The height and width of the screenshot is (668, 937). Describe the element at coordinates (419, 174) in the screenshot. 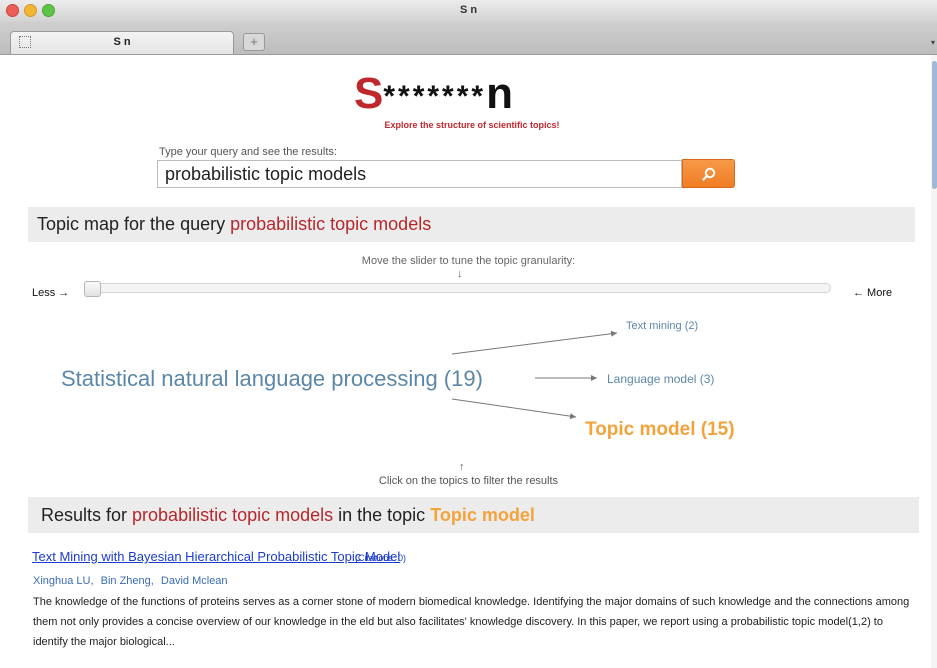

I see `search-input` at that location.